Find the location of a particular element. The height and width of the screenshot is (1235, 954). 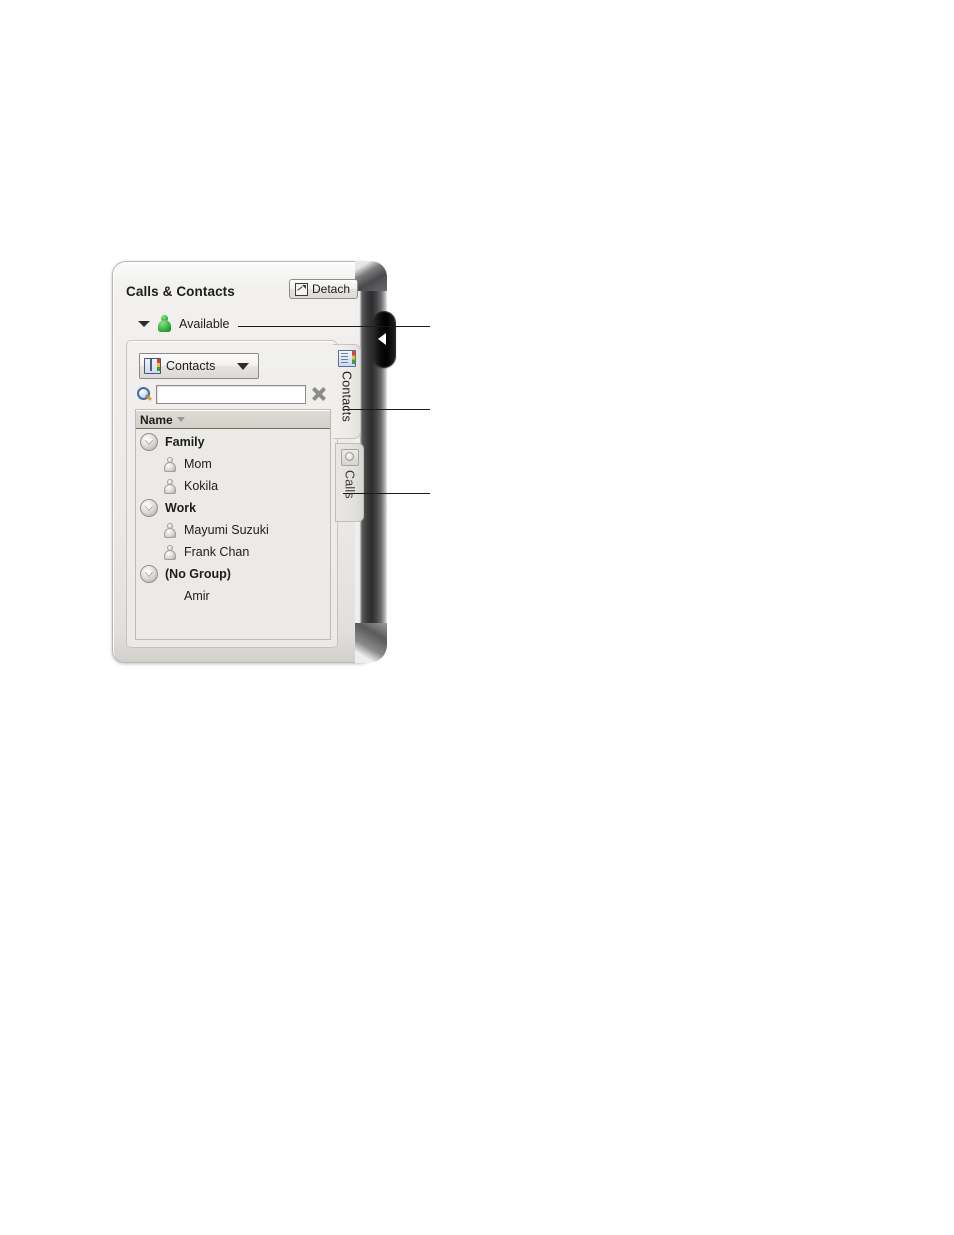

contact-row-label: Frank Chan is located at coordinates (217, 552).